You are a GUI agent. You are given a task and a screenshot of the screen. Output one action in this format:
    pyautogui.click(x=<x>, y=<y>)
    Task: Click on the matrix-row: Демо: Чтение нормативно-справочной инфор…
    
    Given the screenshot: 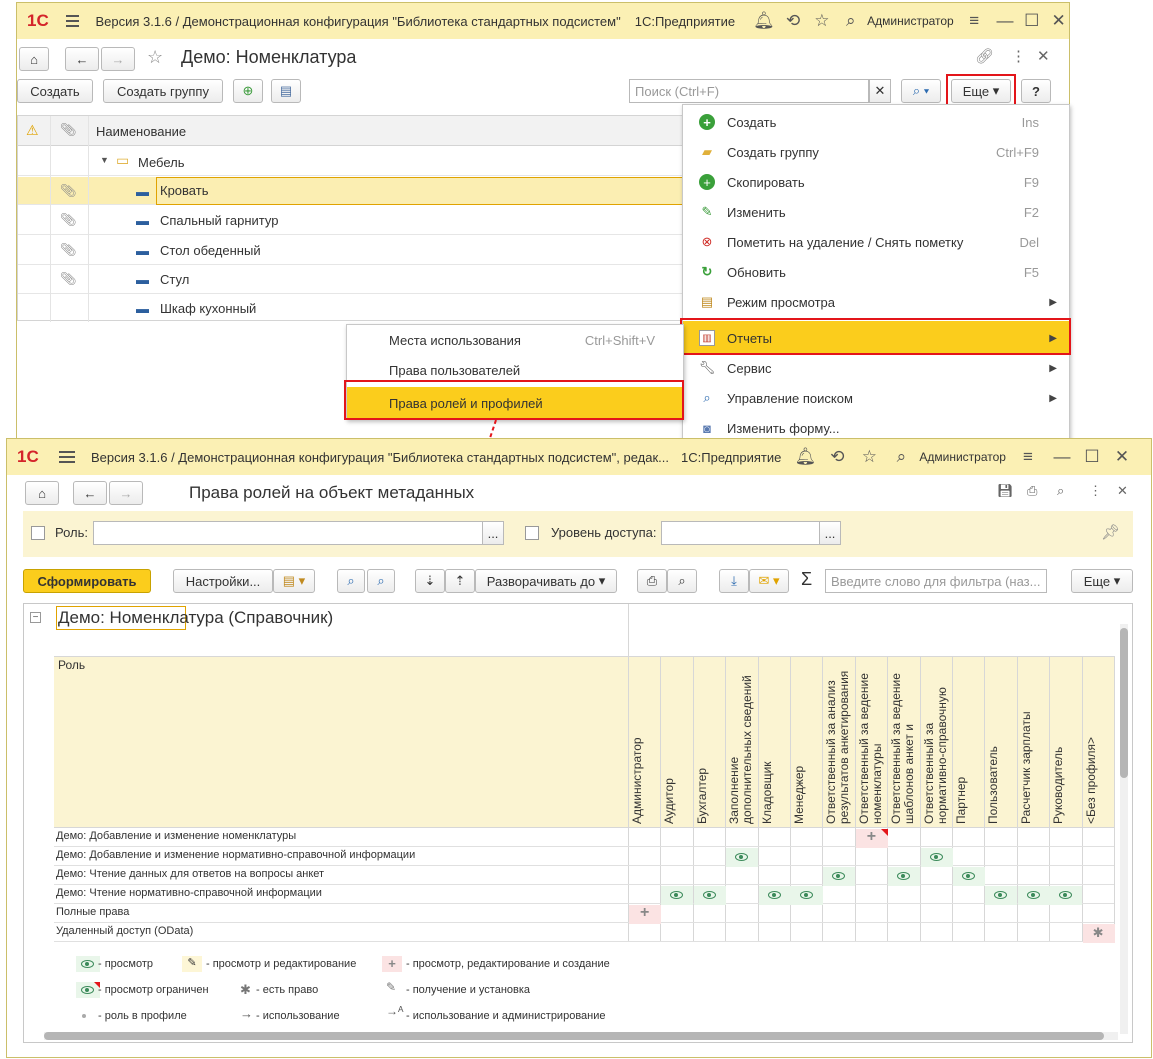 What is the action you would take?
    pyautogui.click(x=584, y=894)
    